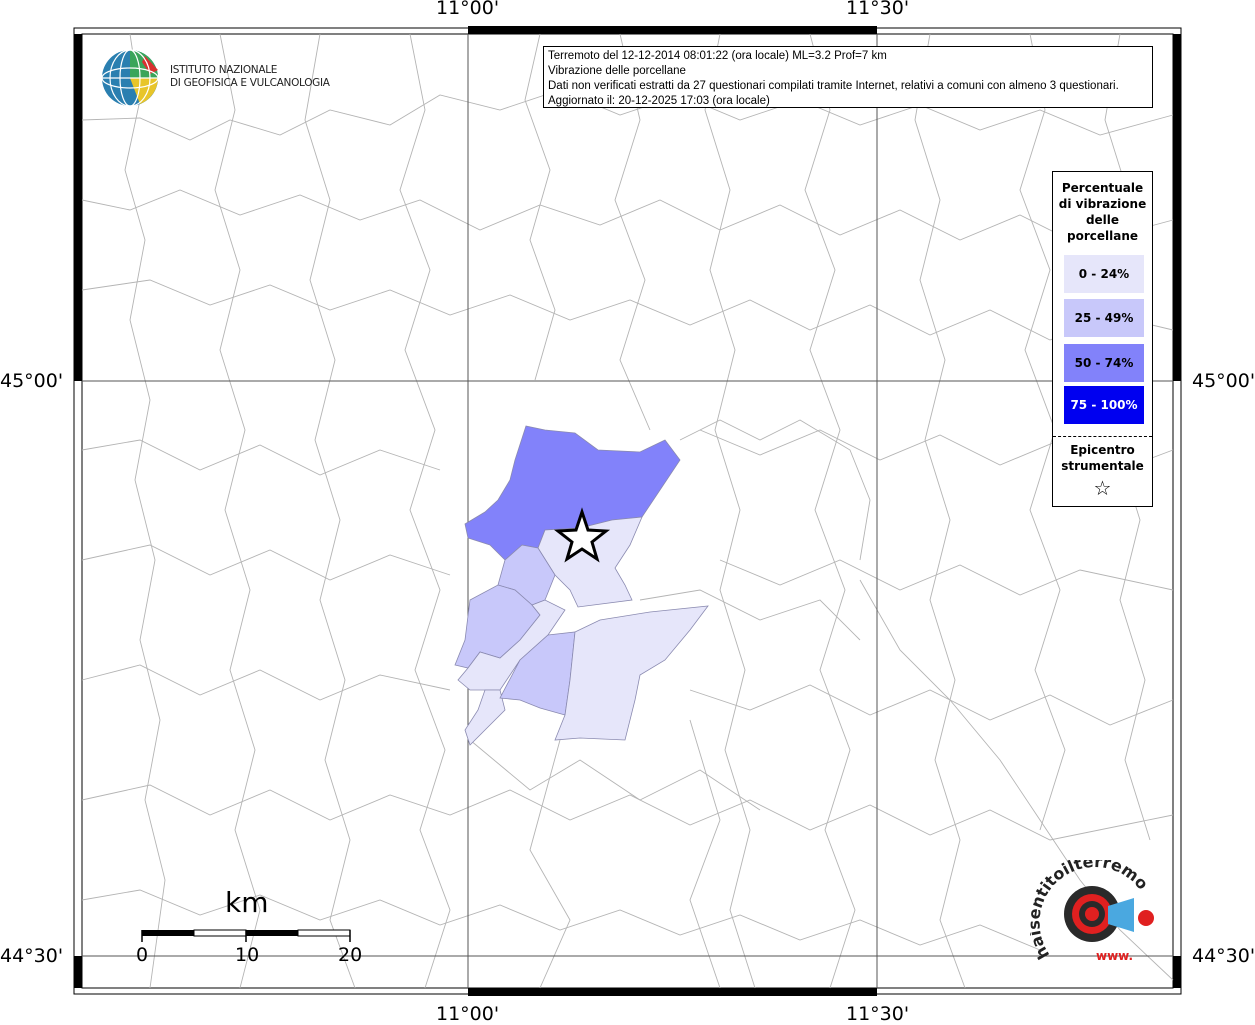  I want to click on legend-epicenter-label: Epicentro strumentale, so click(1102, 458).